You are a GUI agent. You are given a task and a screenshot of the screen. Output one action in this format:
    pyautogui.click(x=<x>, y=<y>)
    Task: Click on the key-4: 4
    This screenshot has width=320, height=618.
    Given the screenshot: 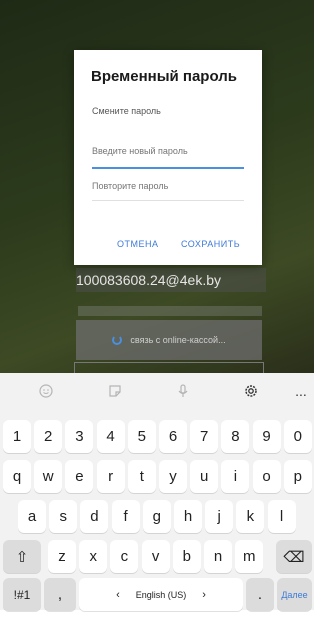 What is the action you would take?
    pyautogui.click(x=110, y=436)
    